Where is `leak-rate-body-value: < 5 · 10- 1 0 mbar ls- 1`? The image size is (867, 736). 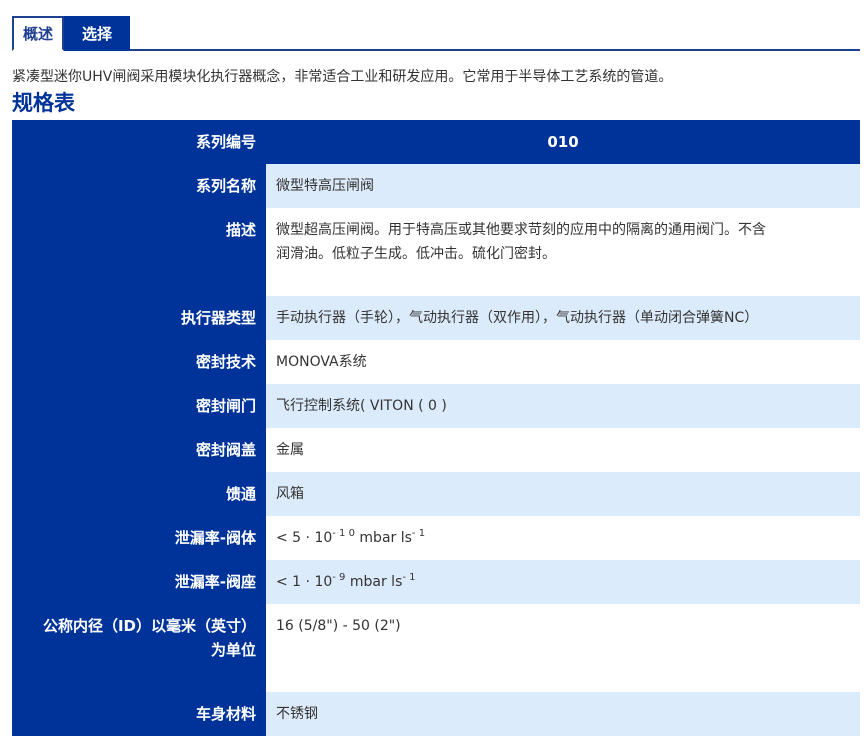 leak-rate-body-value: < 5 · 10- 1 0 mbar ls- 1 is located at coordinates (563, 538).